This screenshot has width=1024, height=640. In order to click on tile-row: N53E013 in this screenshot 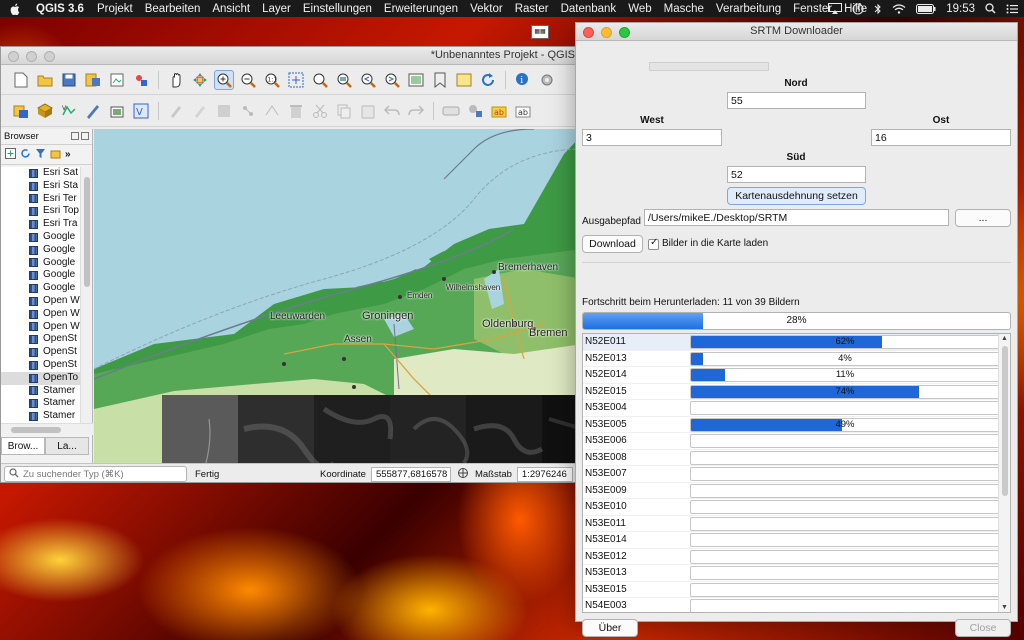, I will do `click(796, 573)`.